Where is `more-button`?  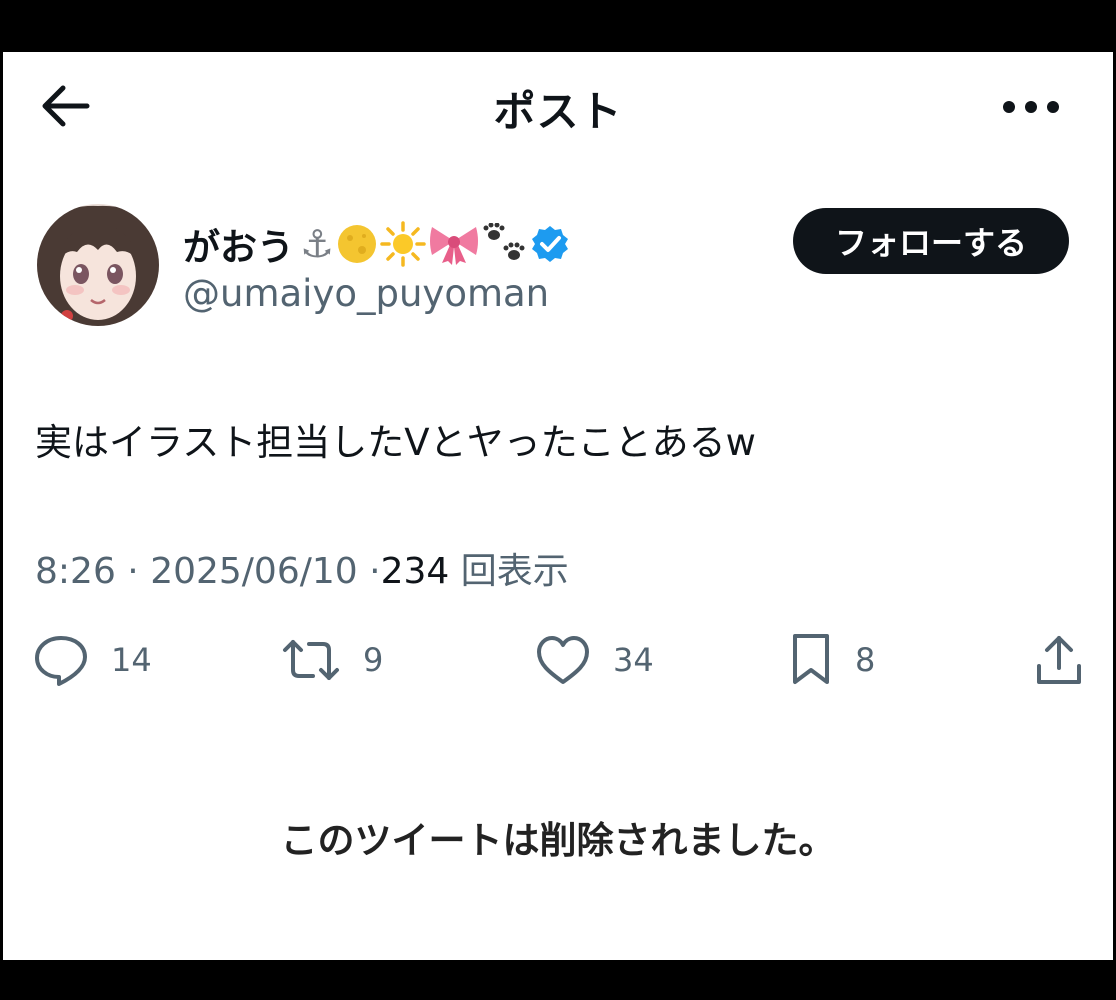 more-button is located at coordinates (1031, 107).